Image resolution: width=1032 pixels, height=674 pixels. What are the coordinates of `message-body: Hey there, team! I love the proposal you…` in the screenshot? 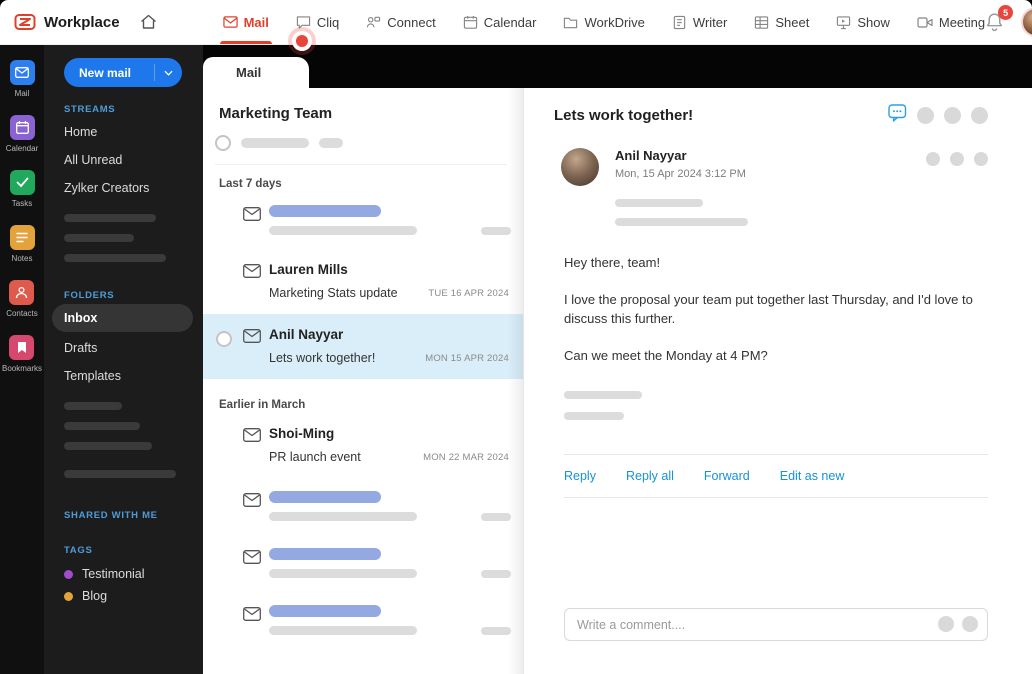 It's located at (776, 309).